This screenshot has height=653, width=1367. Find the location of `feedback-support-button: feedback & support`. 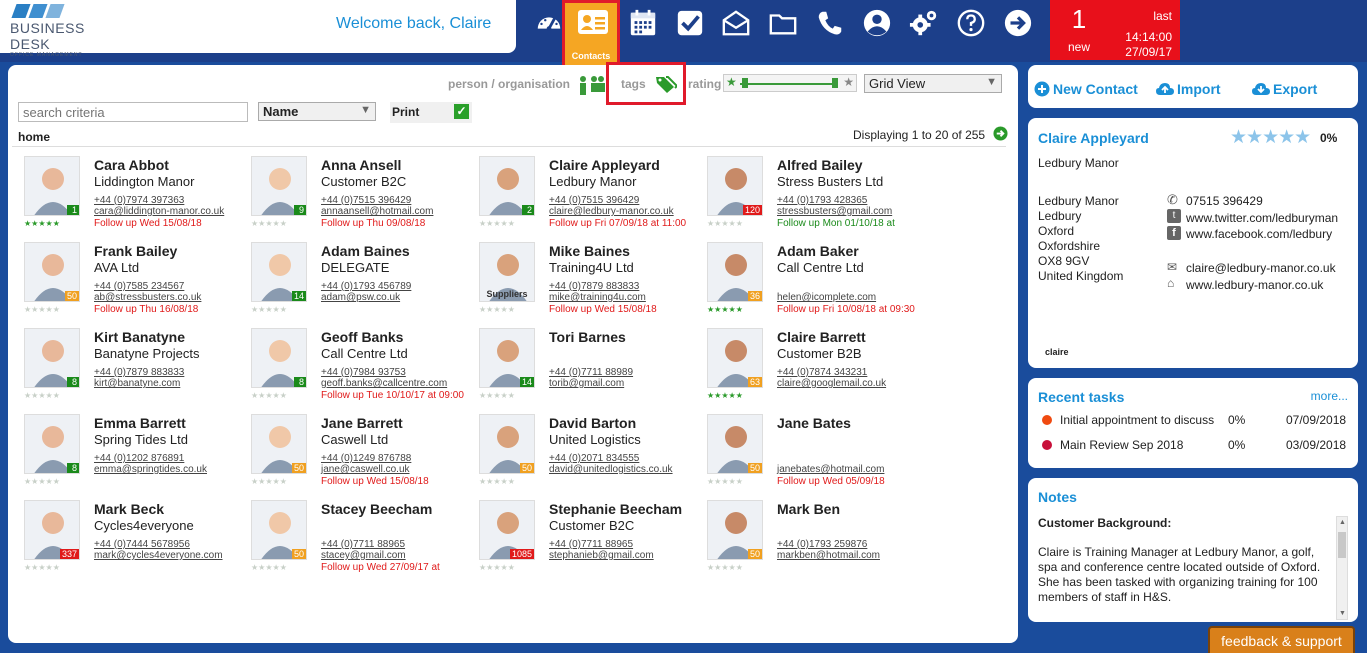

feedback-support-button: feedback & support is located at coordinates (1281, 639).